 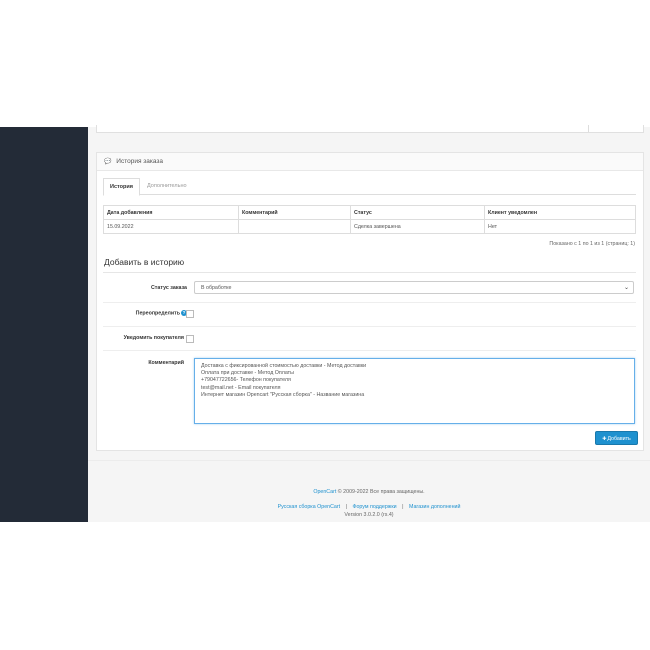 What do you see at coordinates (615, 128) in the screenshot?
I see `previous-select-edge` at bounding box center [615, 128].